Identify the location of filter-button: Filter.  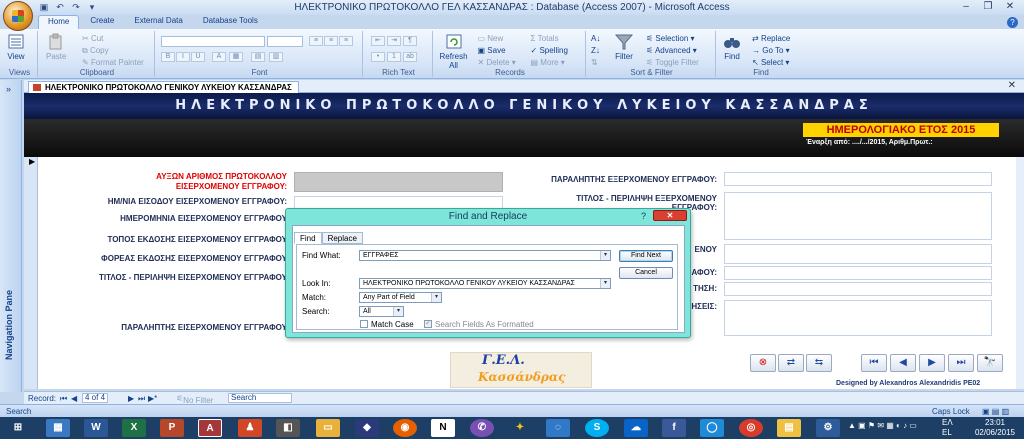
(624, 47).